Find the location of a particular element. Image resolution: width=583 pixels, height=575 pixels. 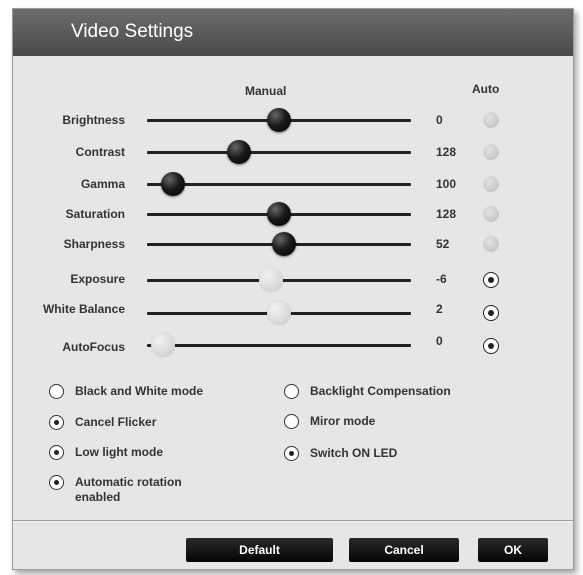

ok-button: OK is located at coordinates (513, 550).